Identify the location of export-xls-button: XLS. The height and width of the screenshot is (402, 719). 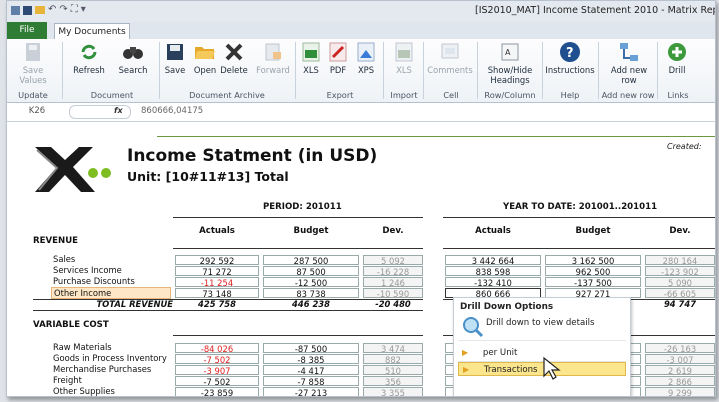
(311, 58).